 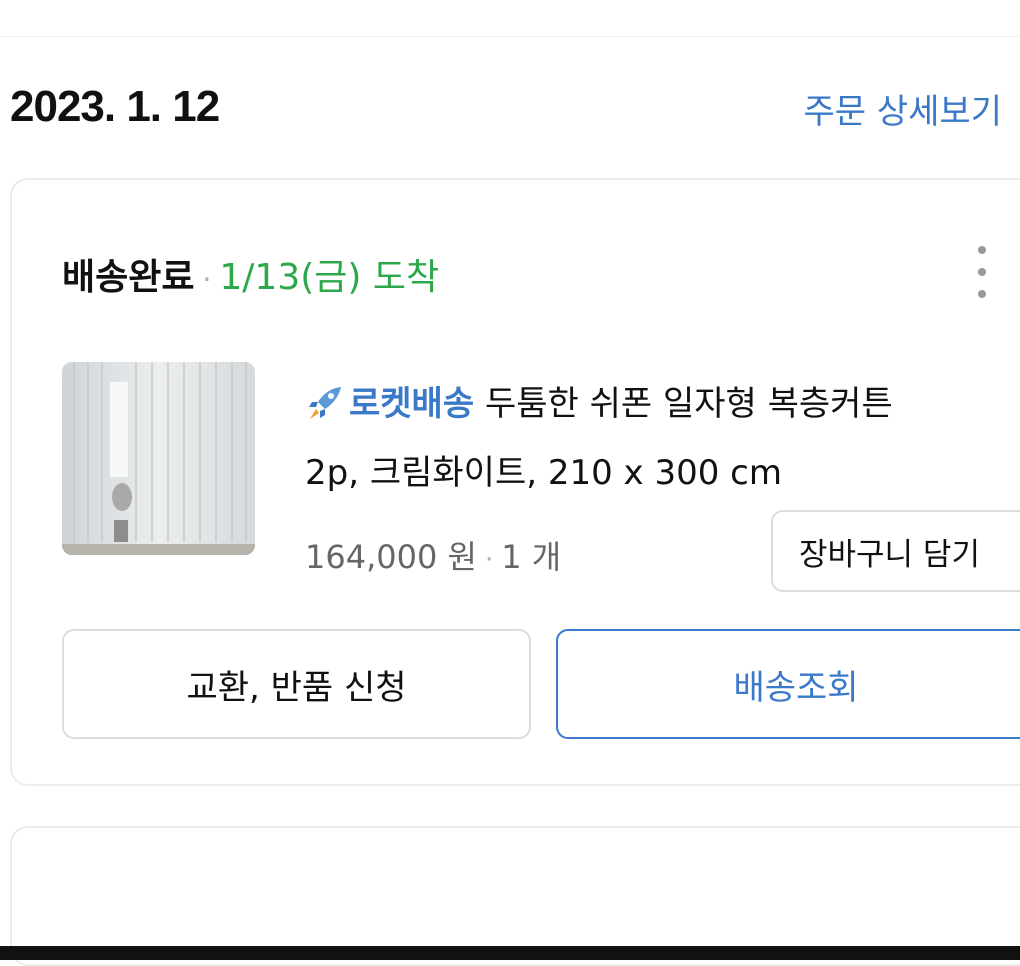 I want to click on price-quantity: 164,000 원 · 1 개, so click(x=433, y=555).